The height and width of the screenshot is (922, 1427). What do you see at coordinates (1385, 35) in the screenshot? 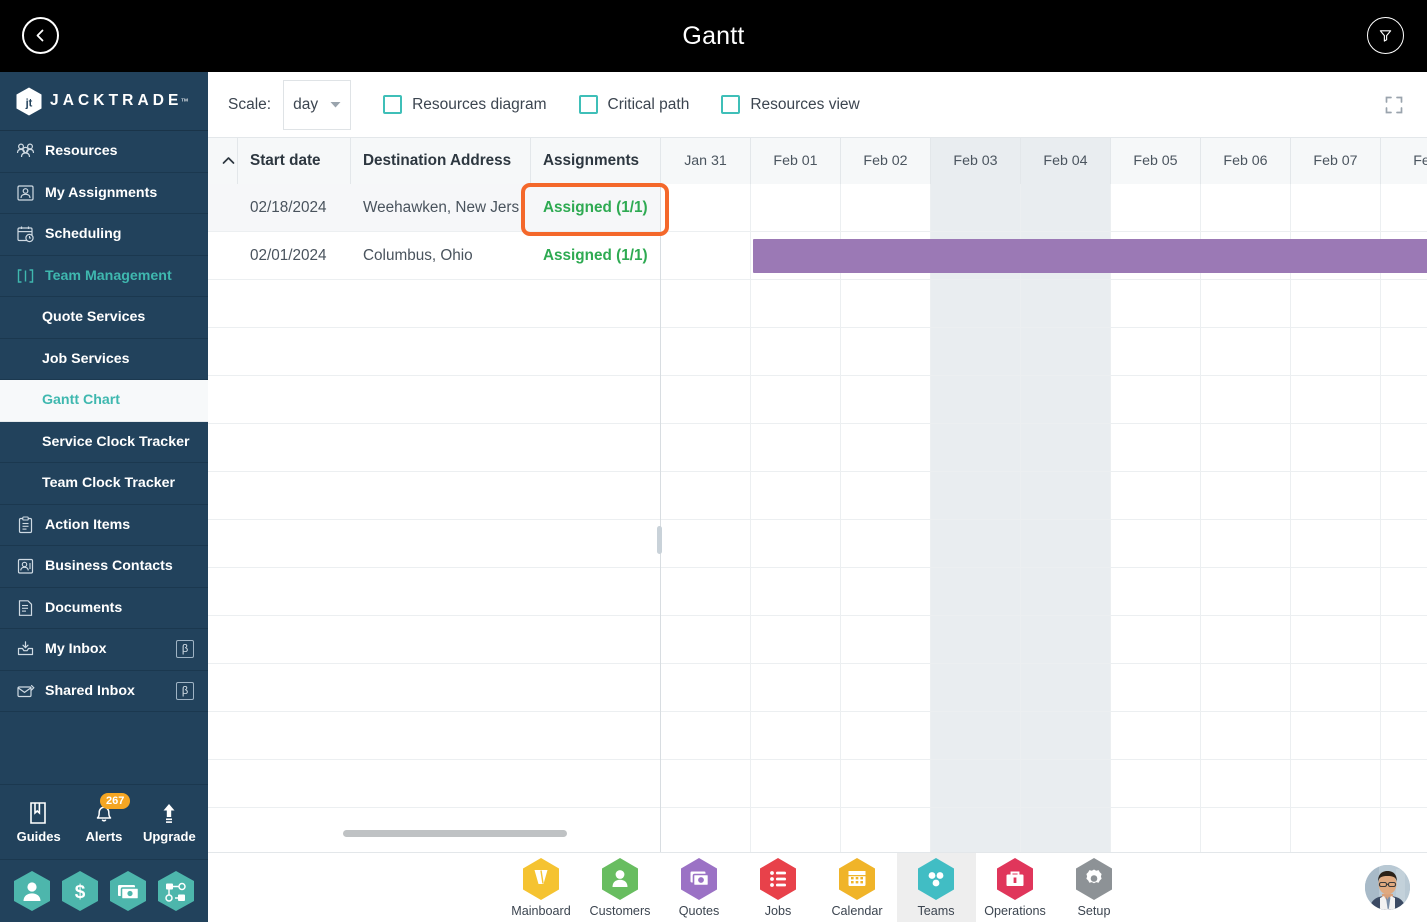
I see `filter-button` at bounding box center [1385, 35].